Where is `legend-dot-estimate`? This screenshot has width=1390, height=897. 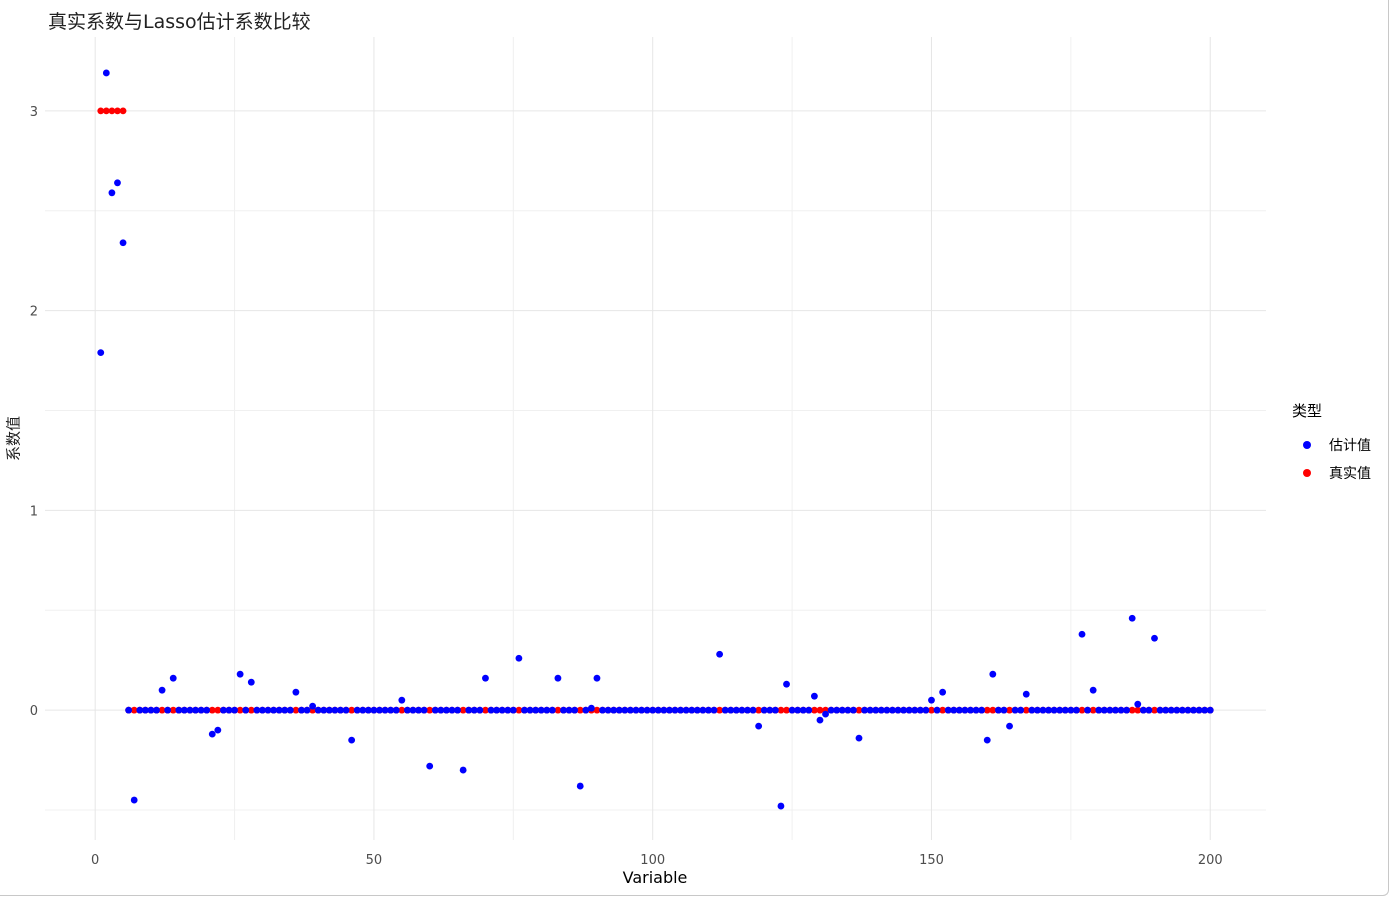
legend-dot-estimate is located at coordinates (1307, 445).